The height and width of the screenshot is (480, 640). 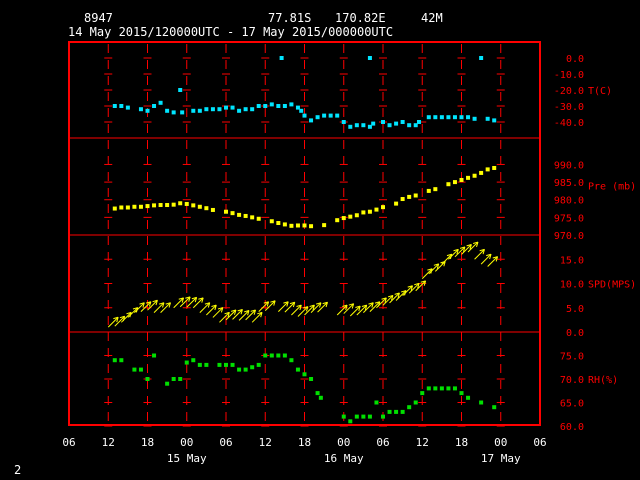 I want to click on y-tick-label: 60.0, so click(x=572, y=427).